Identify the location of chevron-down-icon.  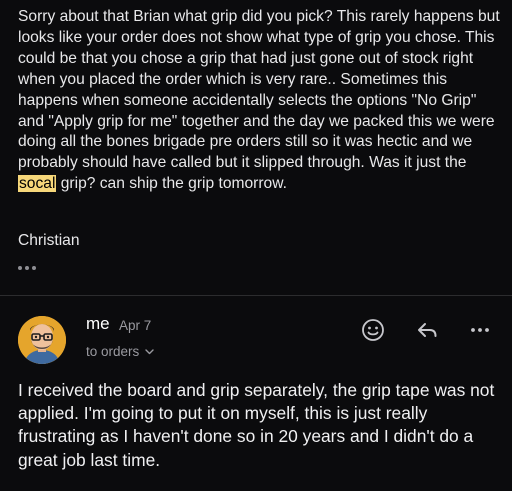
(149, 351).